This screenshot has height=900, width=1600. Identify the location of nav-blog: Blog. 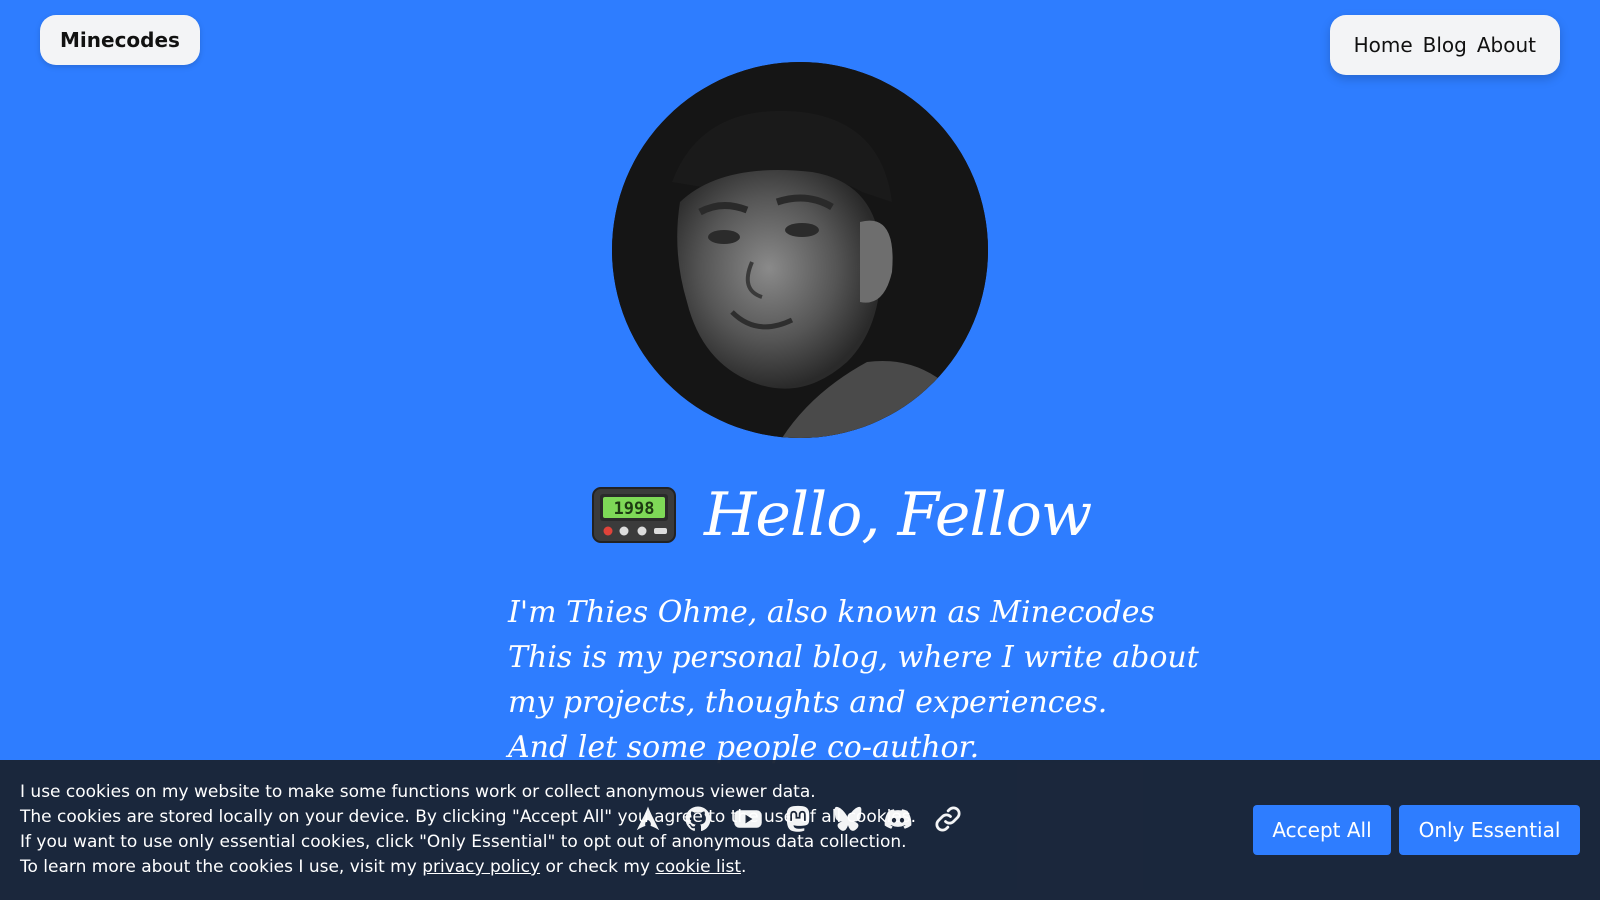
(1445, 45).